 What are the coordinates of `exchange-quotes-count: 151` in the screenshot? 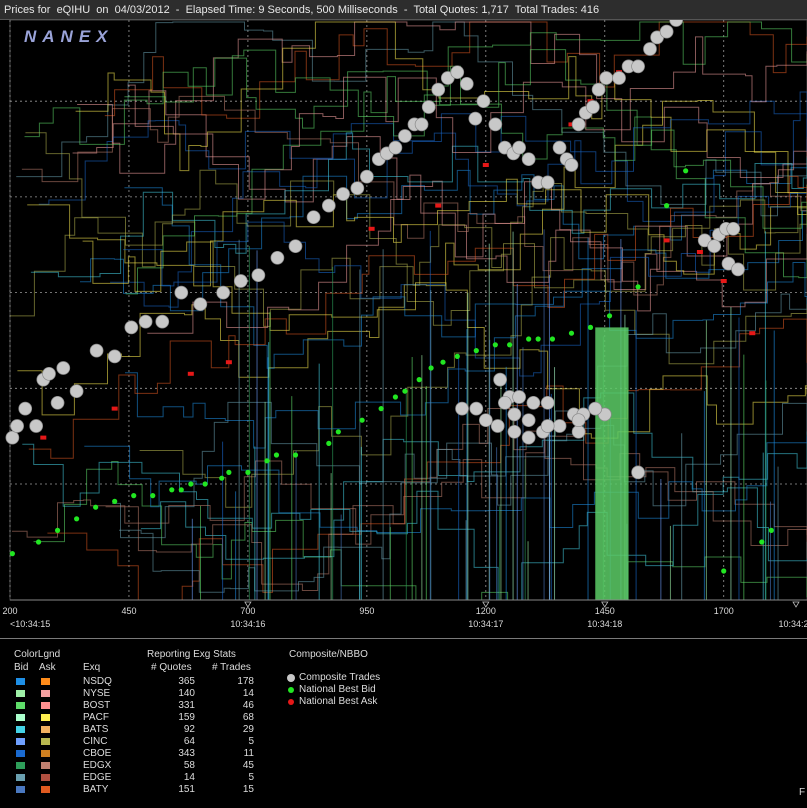 It's located at (175, 789).